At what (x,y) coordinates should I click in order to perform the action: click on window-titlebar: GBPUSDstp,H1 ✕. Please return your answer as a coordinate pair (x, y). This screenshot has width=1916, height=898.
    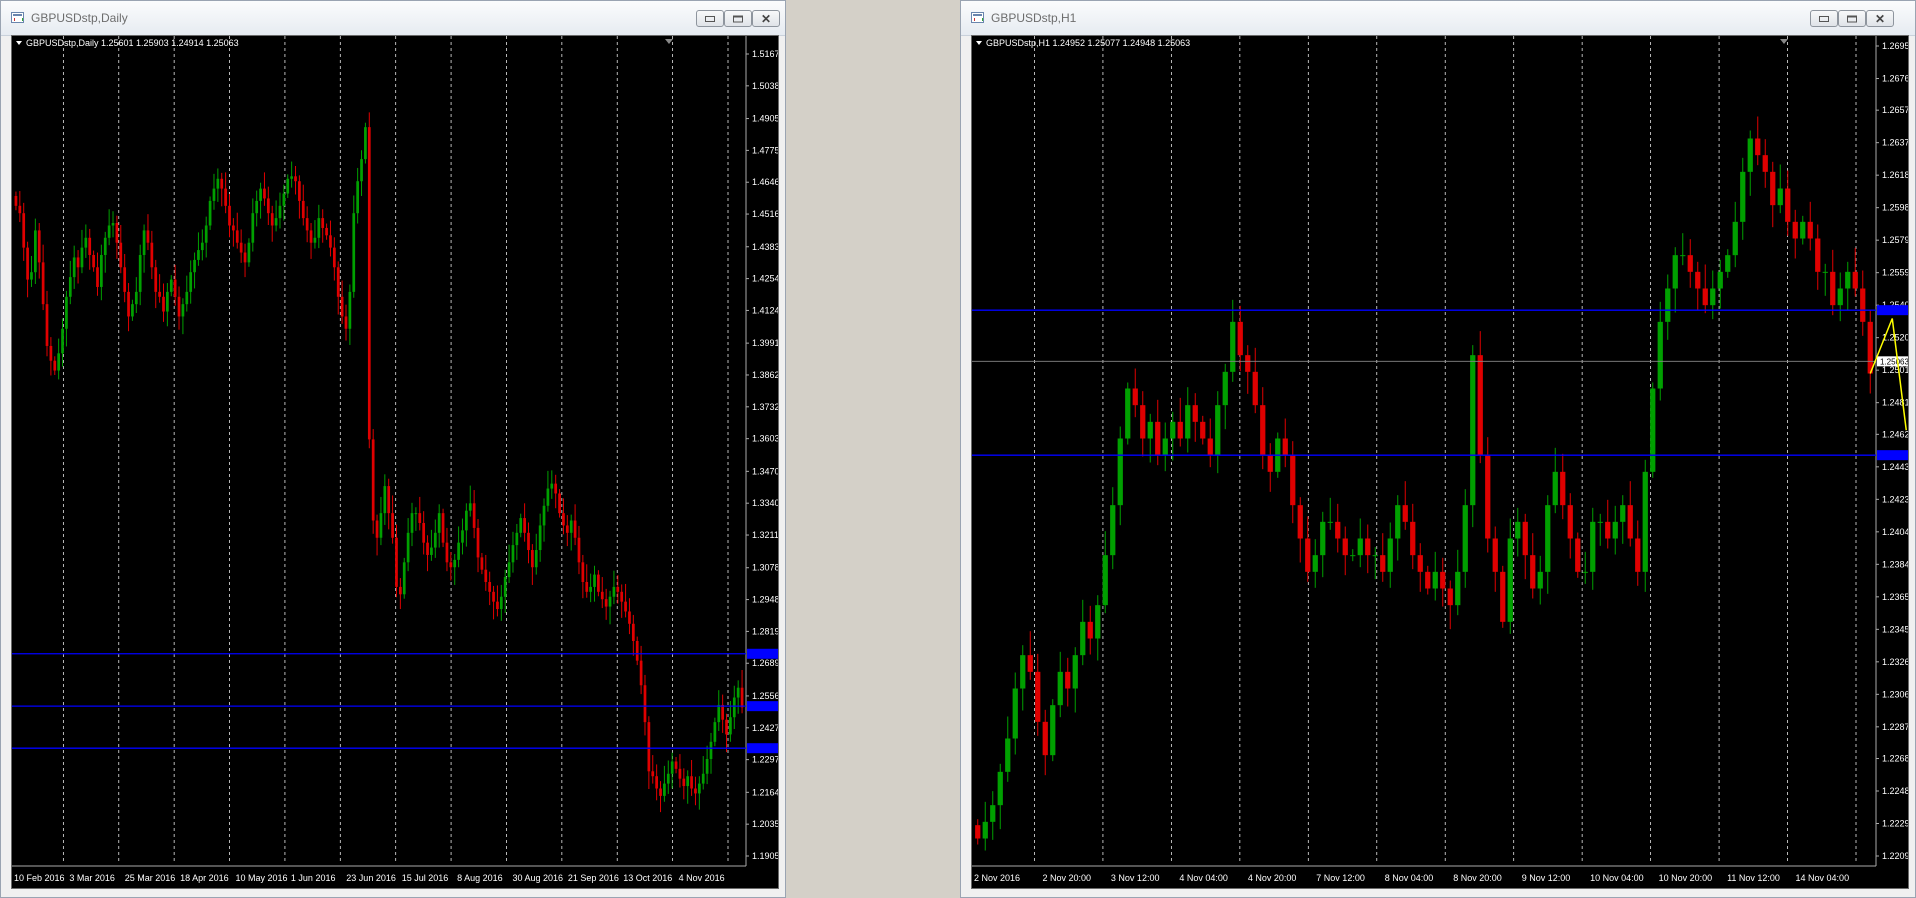
    Looking at the image, I should click on (1438, 18).